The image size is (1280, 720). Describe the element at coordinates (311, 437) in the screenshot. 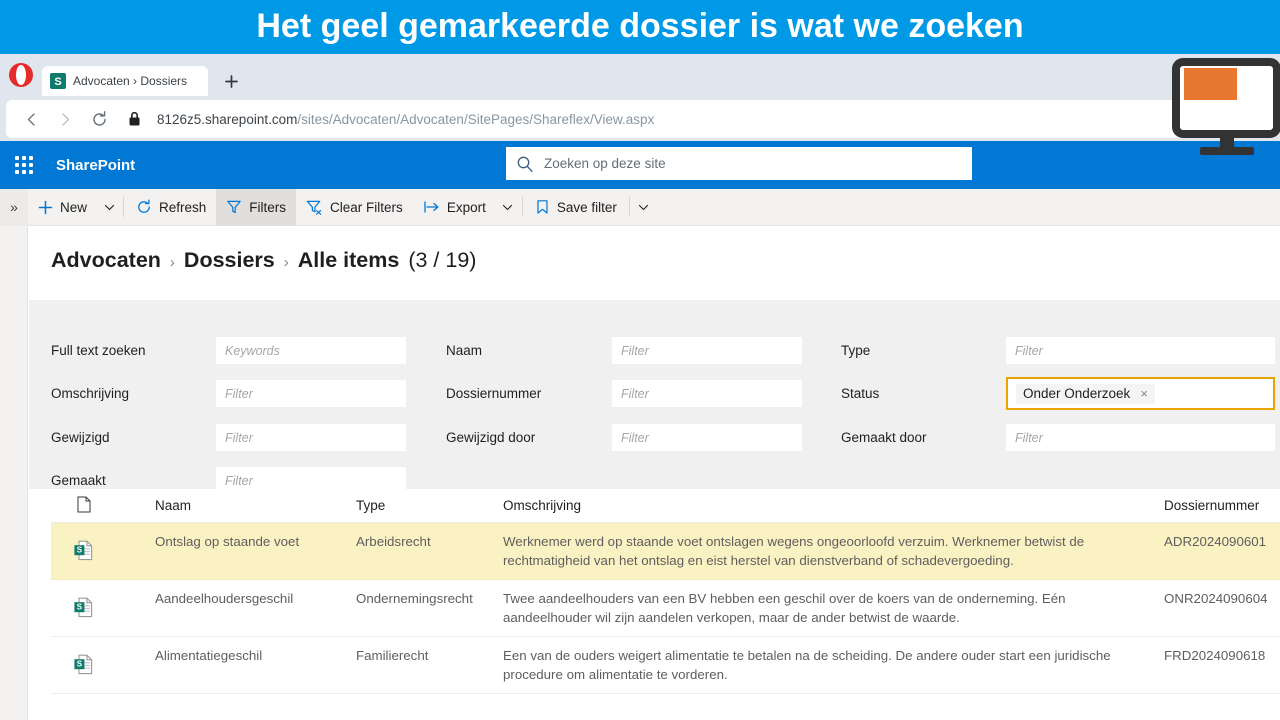

I see `filter-input-gewijzigd: Filter` at that location.